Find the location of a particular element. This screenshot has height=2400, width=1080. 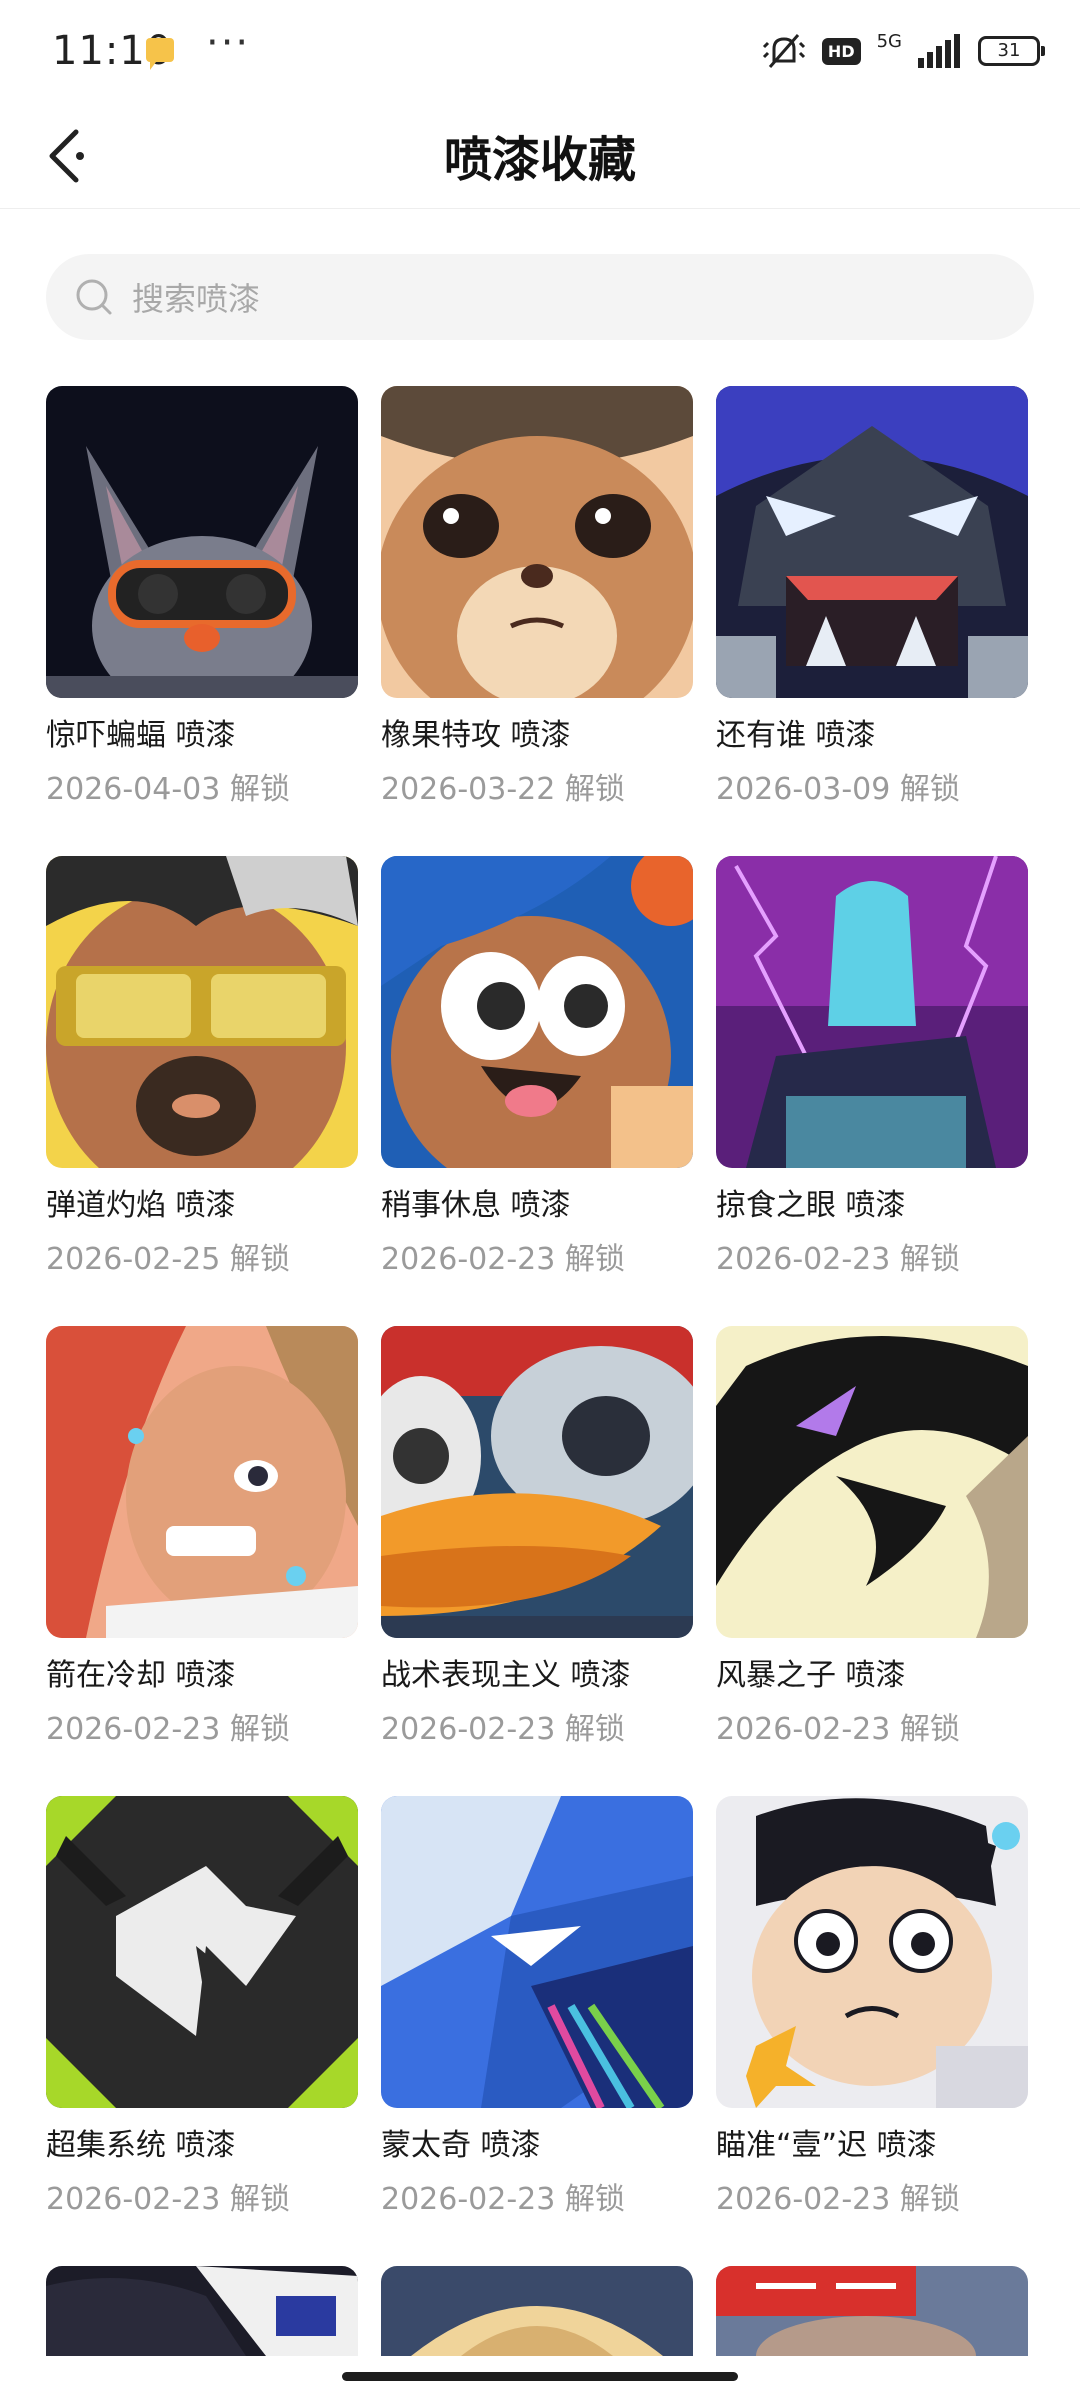

message-notification-icon is located at coordinates (160, 54).